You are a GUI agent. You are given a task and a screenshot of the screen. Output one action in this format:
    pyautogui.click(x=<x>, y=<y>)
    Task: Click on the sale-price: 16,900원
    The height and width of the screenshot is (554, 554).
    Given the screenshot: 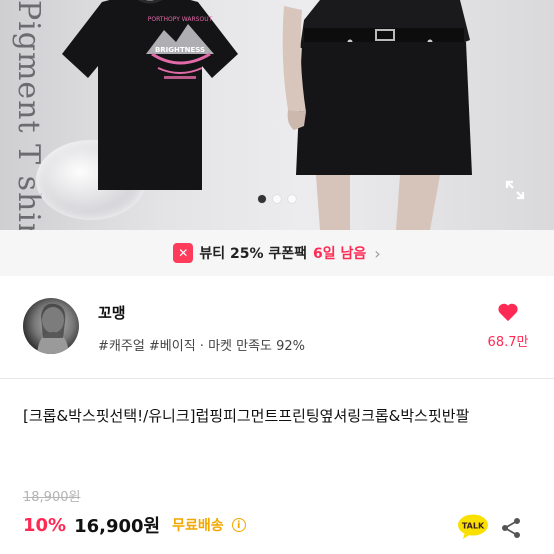 What is the action you would take?
    pyautogui.click(x=117, y=526)
    